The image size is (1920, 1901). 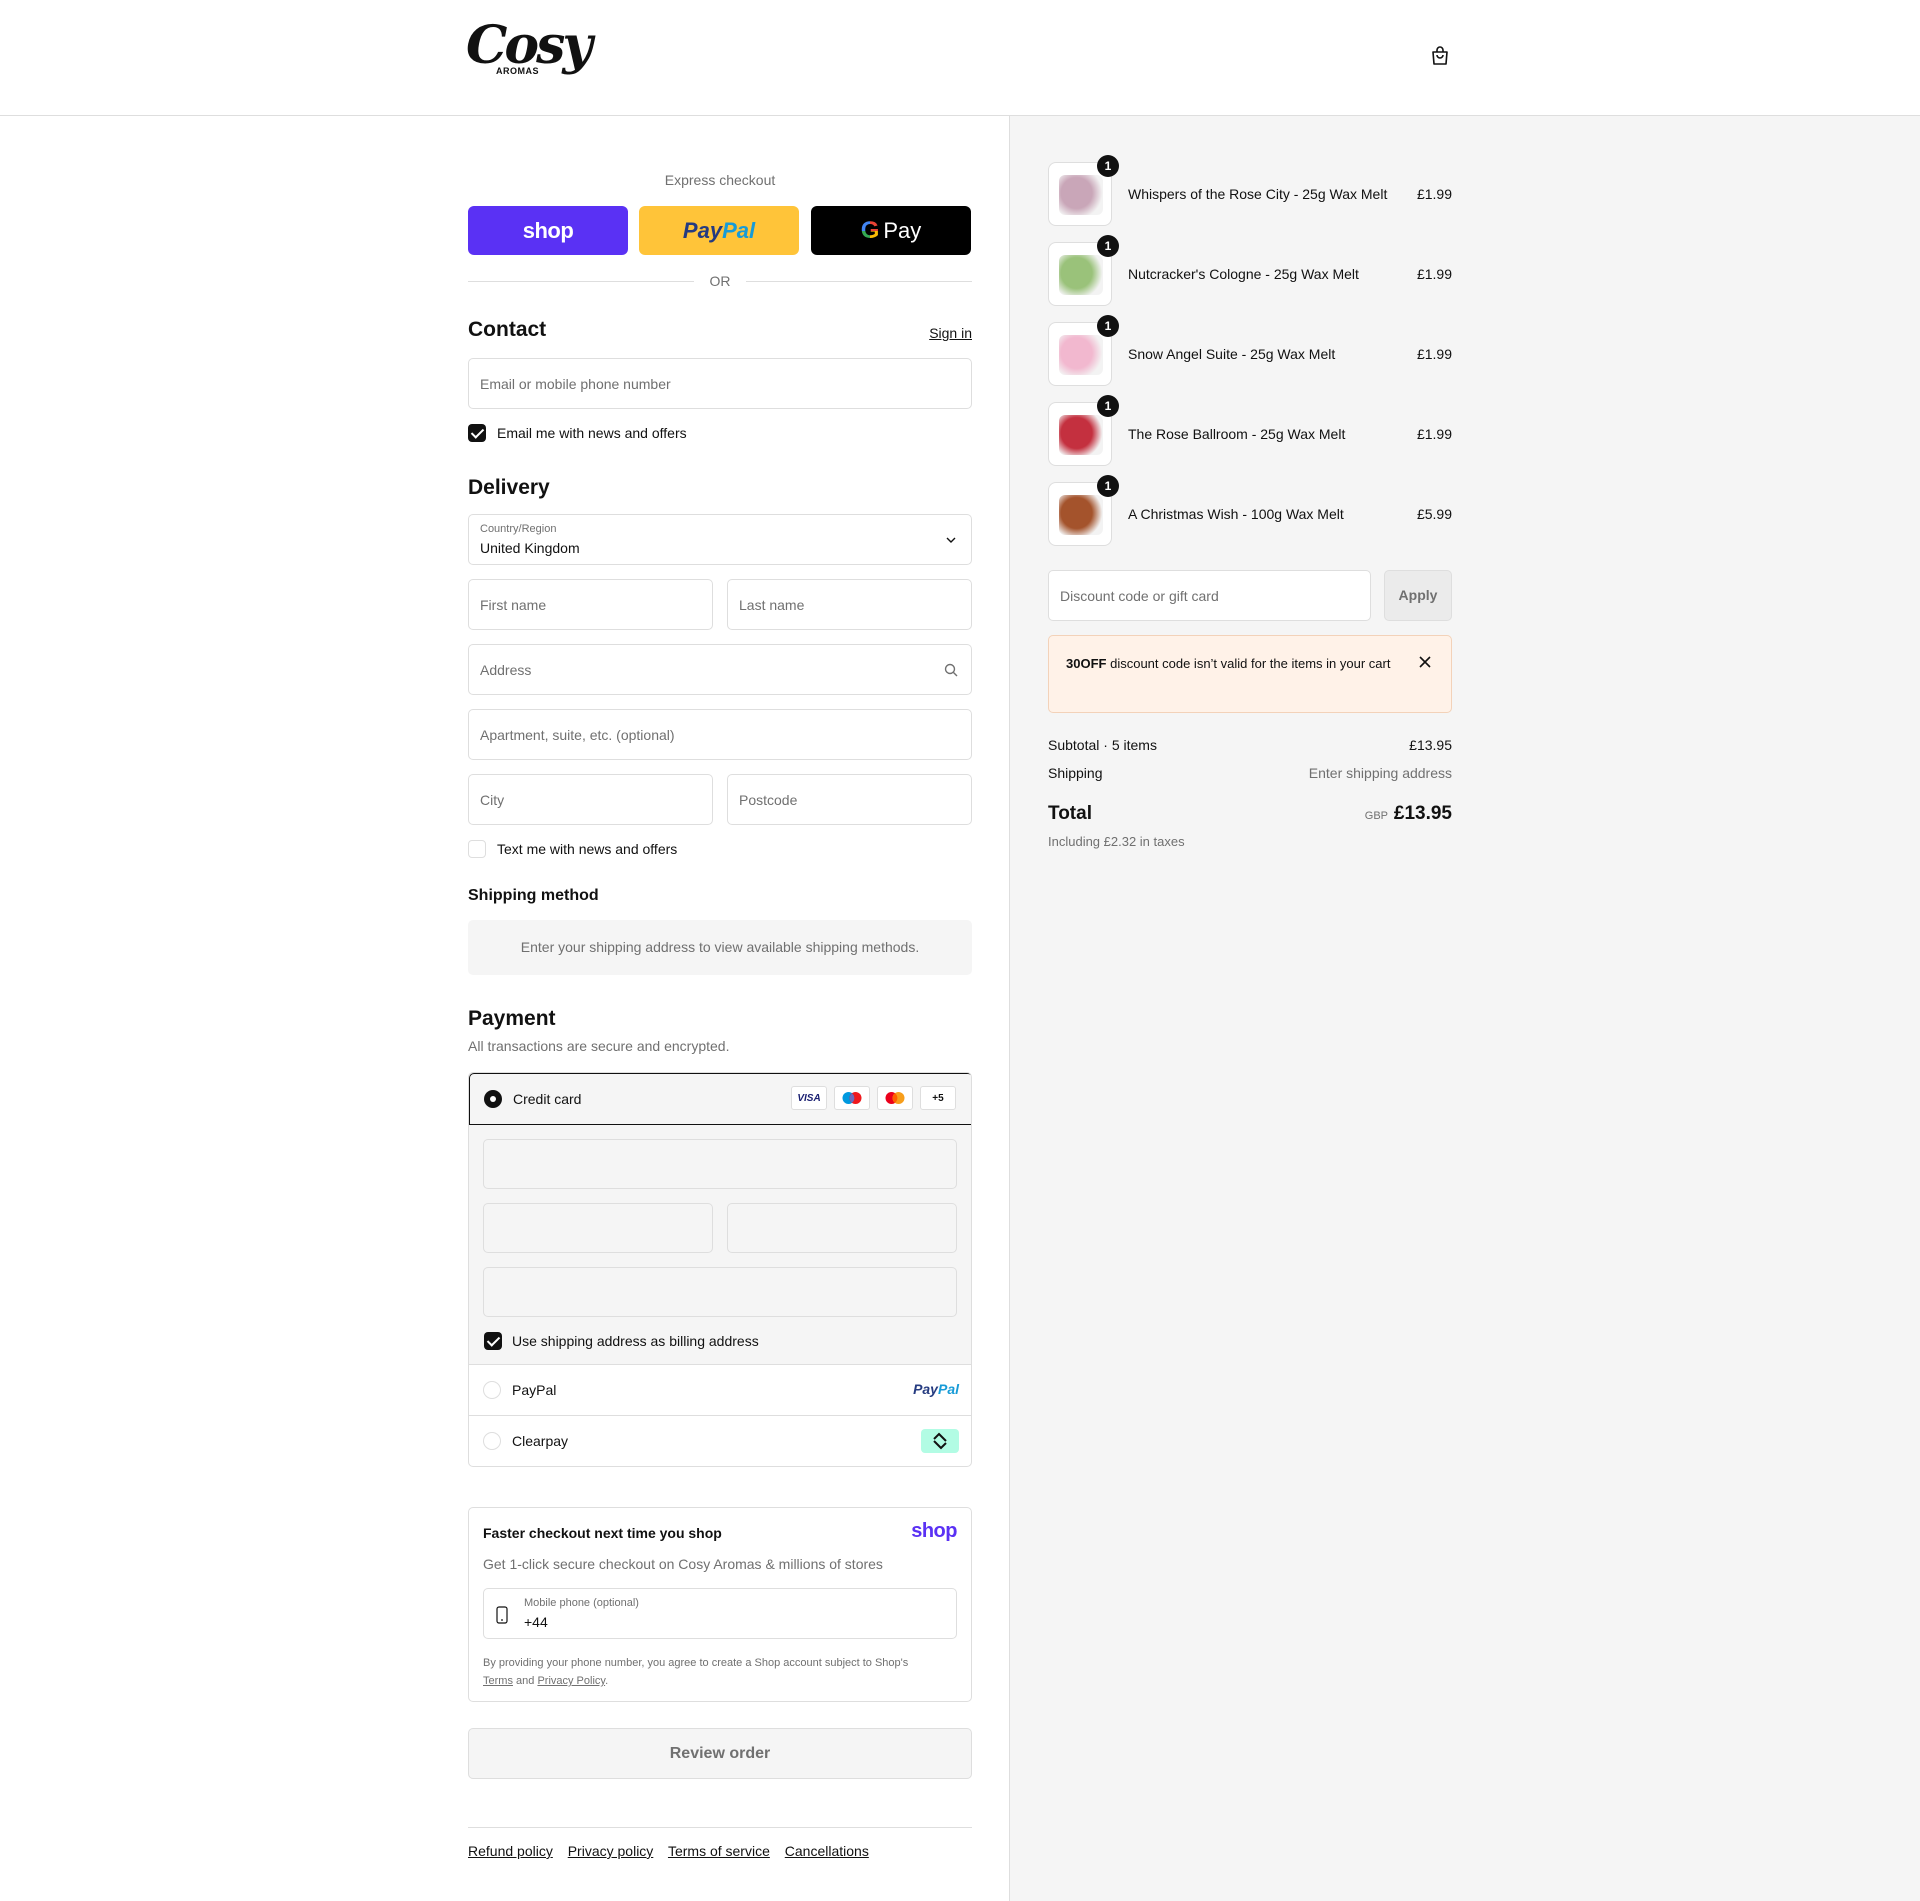 What do you see at coordinates (891, 230) in the screenshot?
I see `google-pay-button: G Pay` at bounding box center [891, 230].